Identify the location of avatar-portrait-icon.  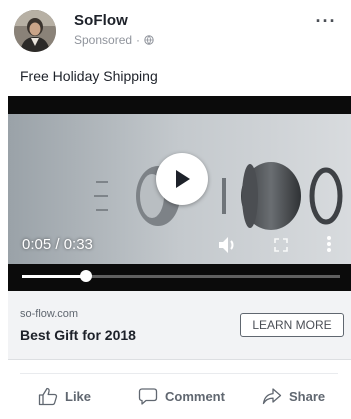
(35, 31).